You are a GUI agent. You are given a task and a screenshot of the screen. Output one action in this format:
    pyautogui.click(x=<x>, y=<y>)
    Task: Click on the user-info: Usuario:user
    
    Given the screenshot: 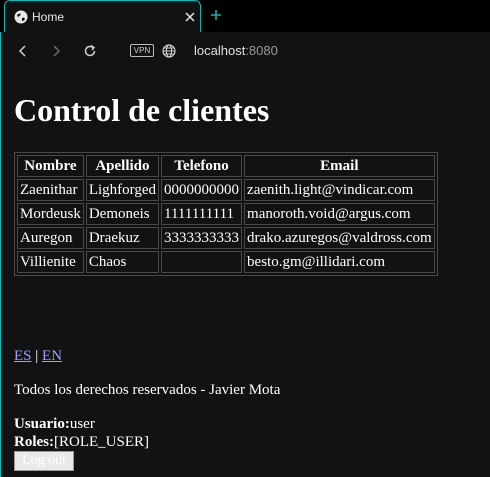 What is the action you would take?
    pyautogui.click(x=54, y=424)
    